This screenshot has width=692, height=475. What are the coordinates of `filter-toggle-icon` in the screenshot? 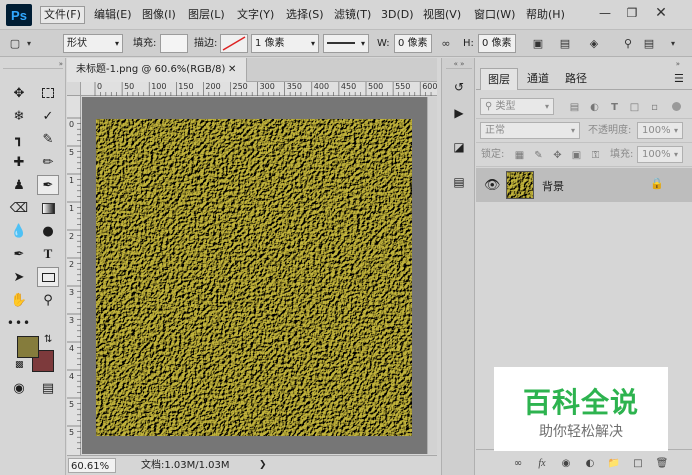 It's located at (676, 106).